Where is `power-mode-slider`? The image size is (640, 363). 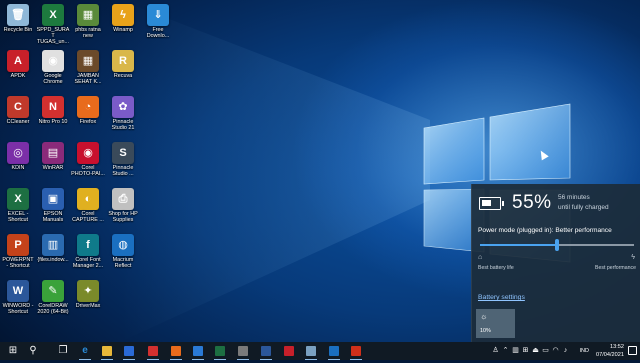
power-mode-slider is located at coordinates (557, 245).